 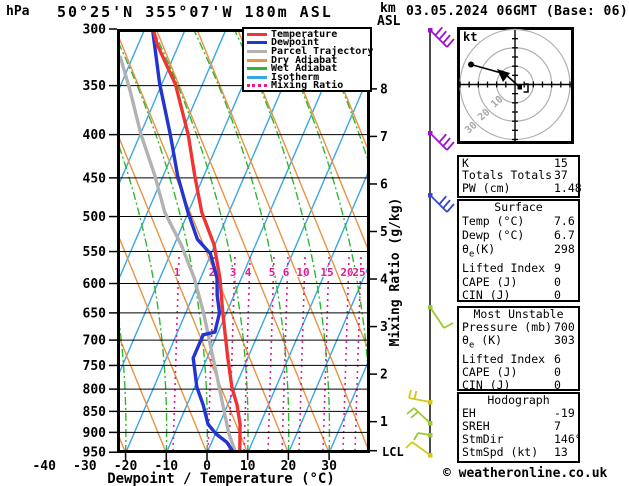 What do you see at coordinates (493, 234) in the screenshot?
I see `stats-label: Dewp (°C)` at bounding box center [493, 234].